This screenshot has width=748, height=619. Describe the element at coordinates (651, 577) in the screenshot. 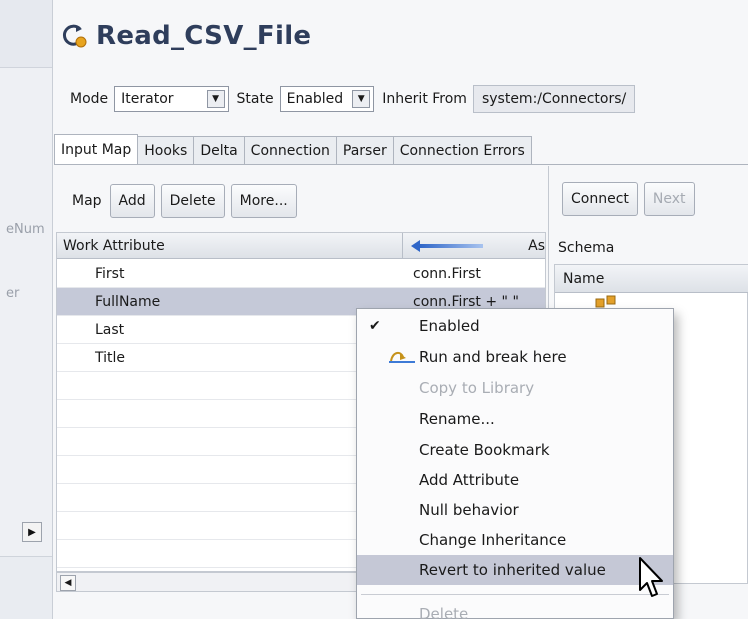

I see `mouse-pointer-icon` at that location.